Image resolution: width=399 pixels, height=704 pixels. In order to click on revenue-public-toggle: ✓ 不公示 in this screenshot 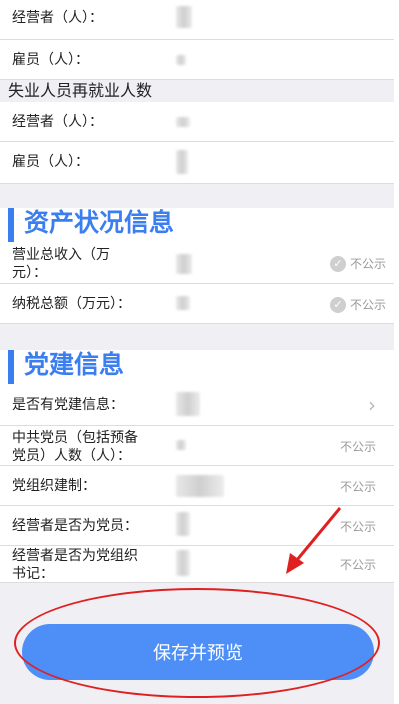, I will do `click(357, 263)`.